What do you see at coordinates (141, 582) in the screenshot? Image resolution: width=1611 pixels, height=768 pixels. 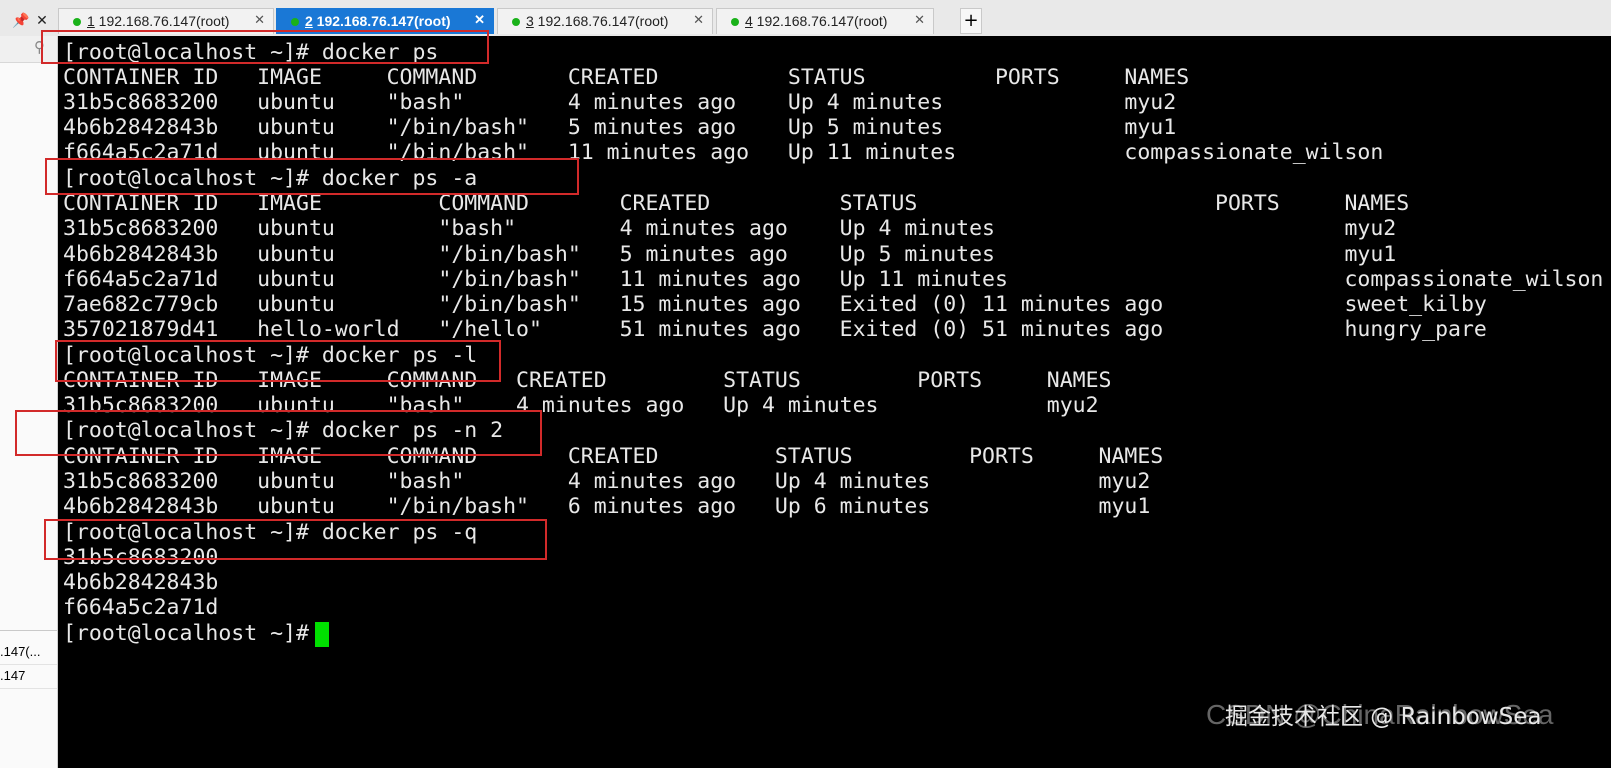 I see `output-row: 4b6b2842843b` at bounding box center [141, 582].